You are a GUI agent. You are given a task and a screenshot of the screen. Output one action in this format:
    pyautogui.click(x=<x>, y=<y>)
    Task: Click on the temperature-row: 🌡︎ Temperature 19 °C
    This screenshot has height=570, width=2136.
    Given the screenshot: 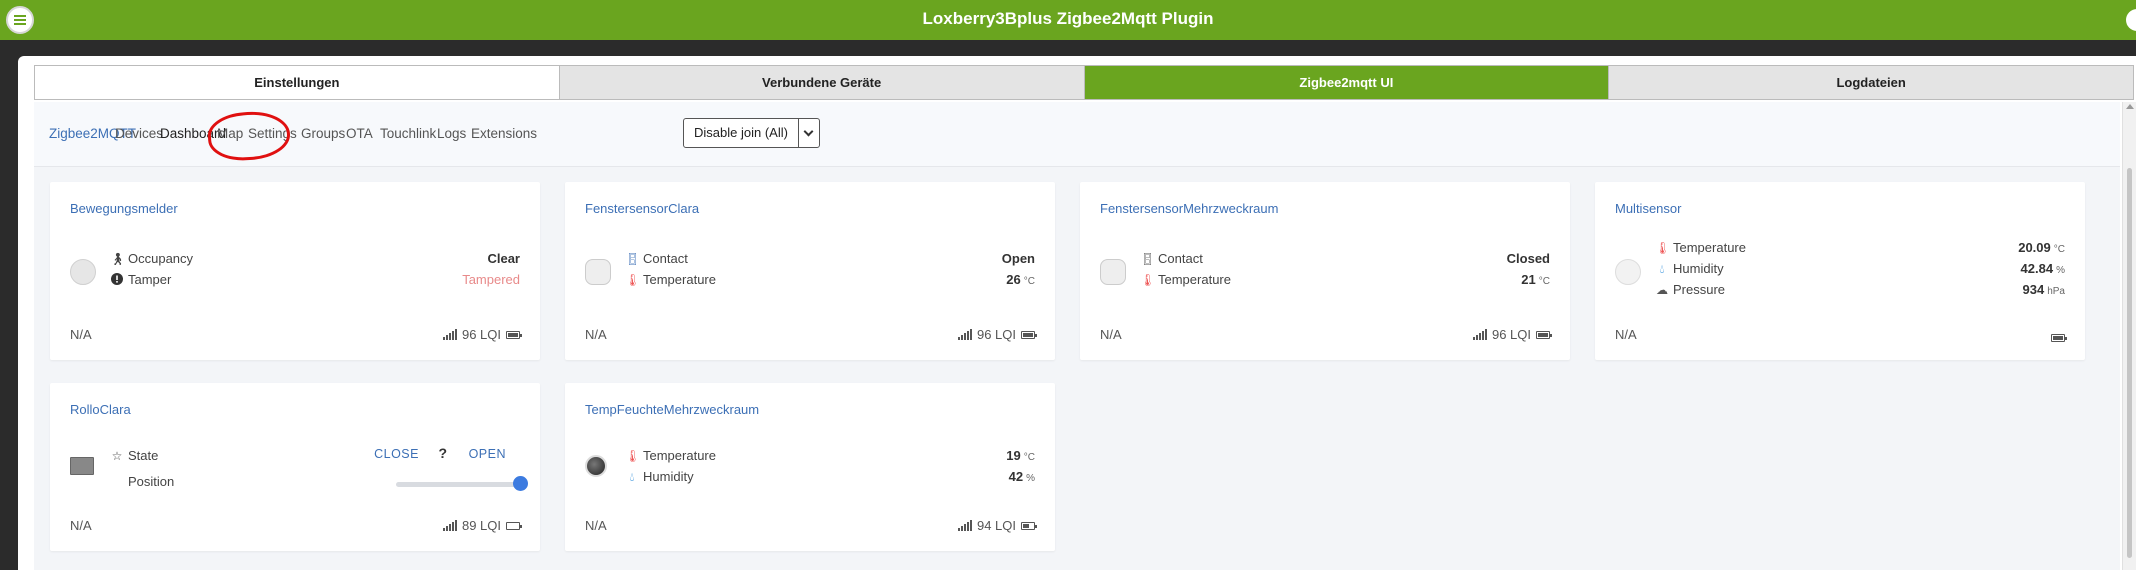 What is the action you would take?
    pyautogui.click(x=830, y=457)
    